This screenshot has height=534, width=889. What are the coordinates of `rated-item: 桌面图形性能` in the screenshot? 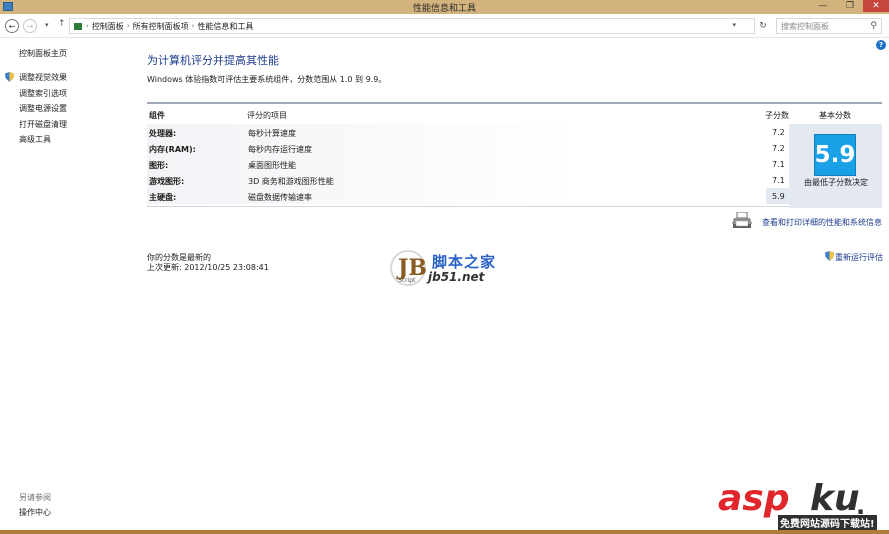 It's located at (272, 165).